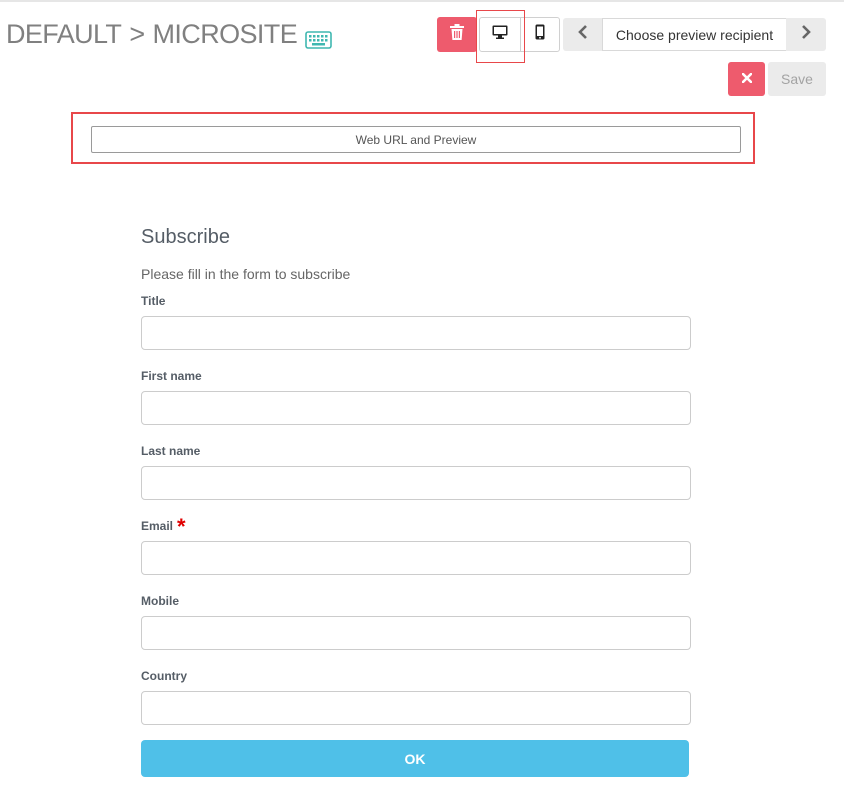  I want to click on breadcrumb-current: MICROSITE, so click(225, 33).